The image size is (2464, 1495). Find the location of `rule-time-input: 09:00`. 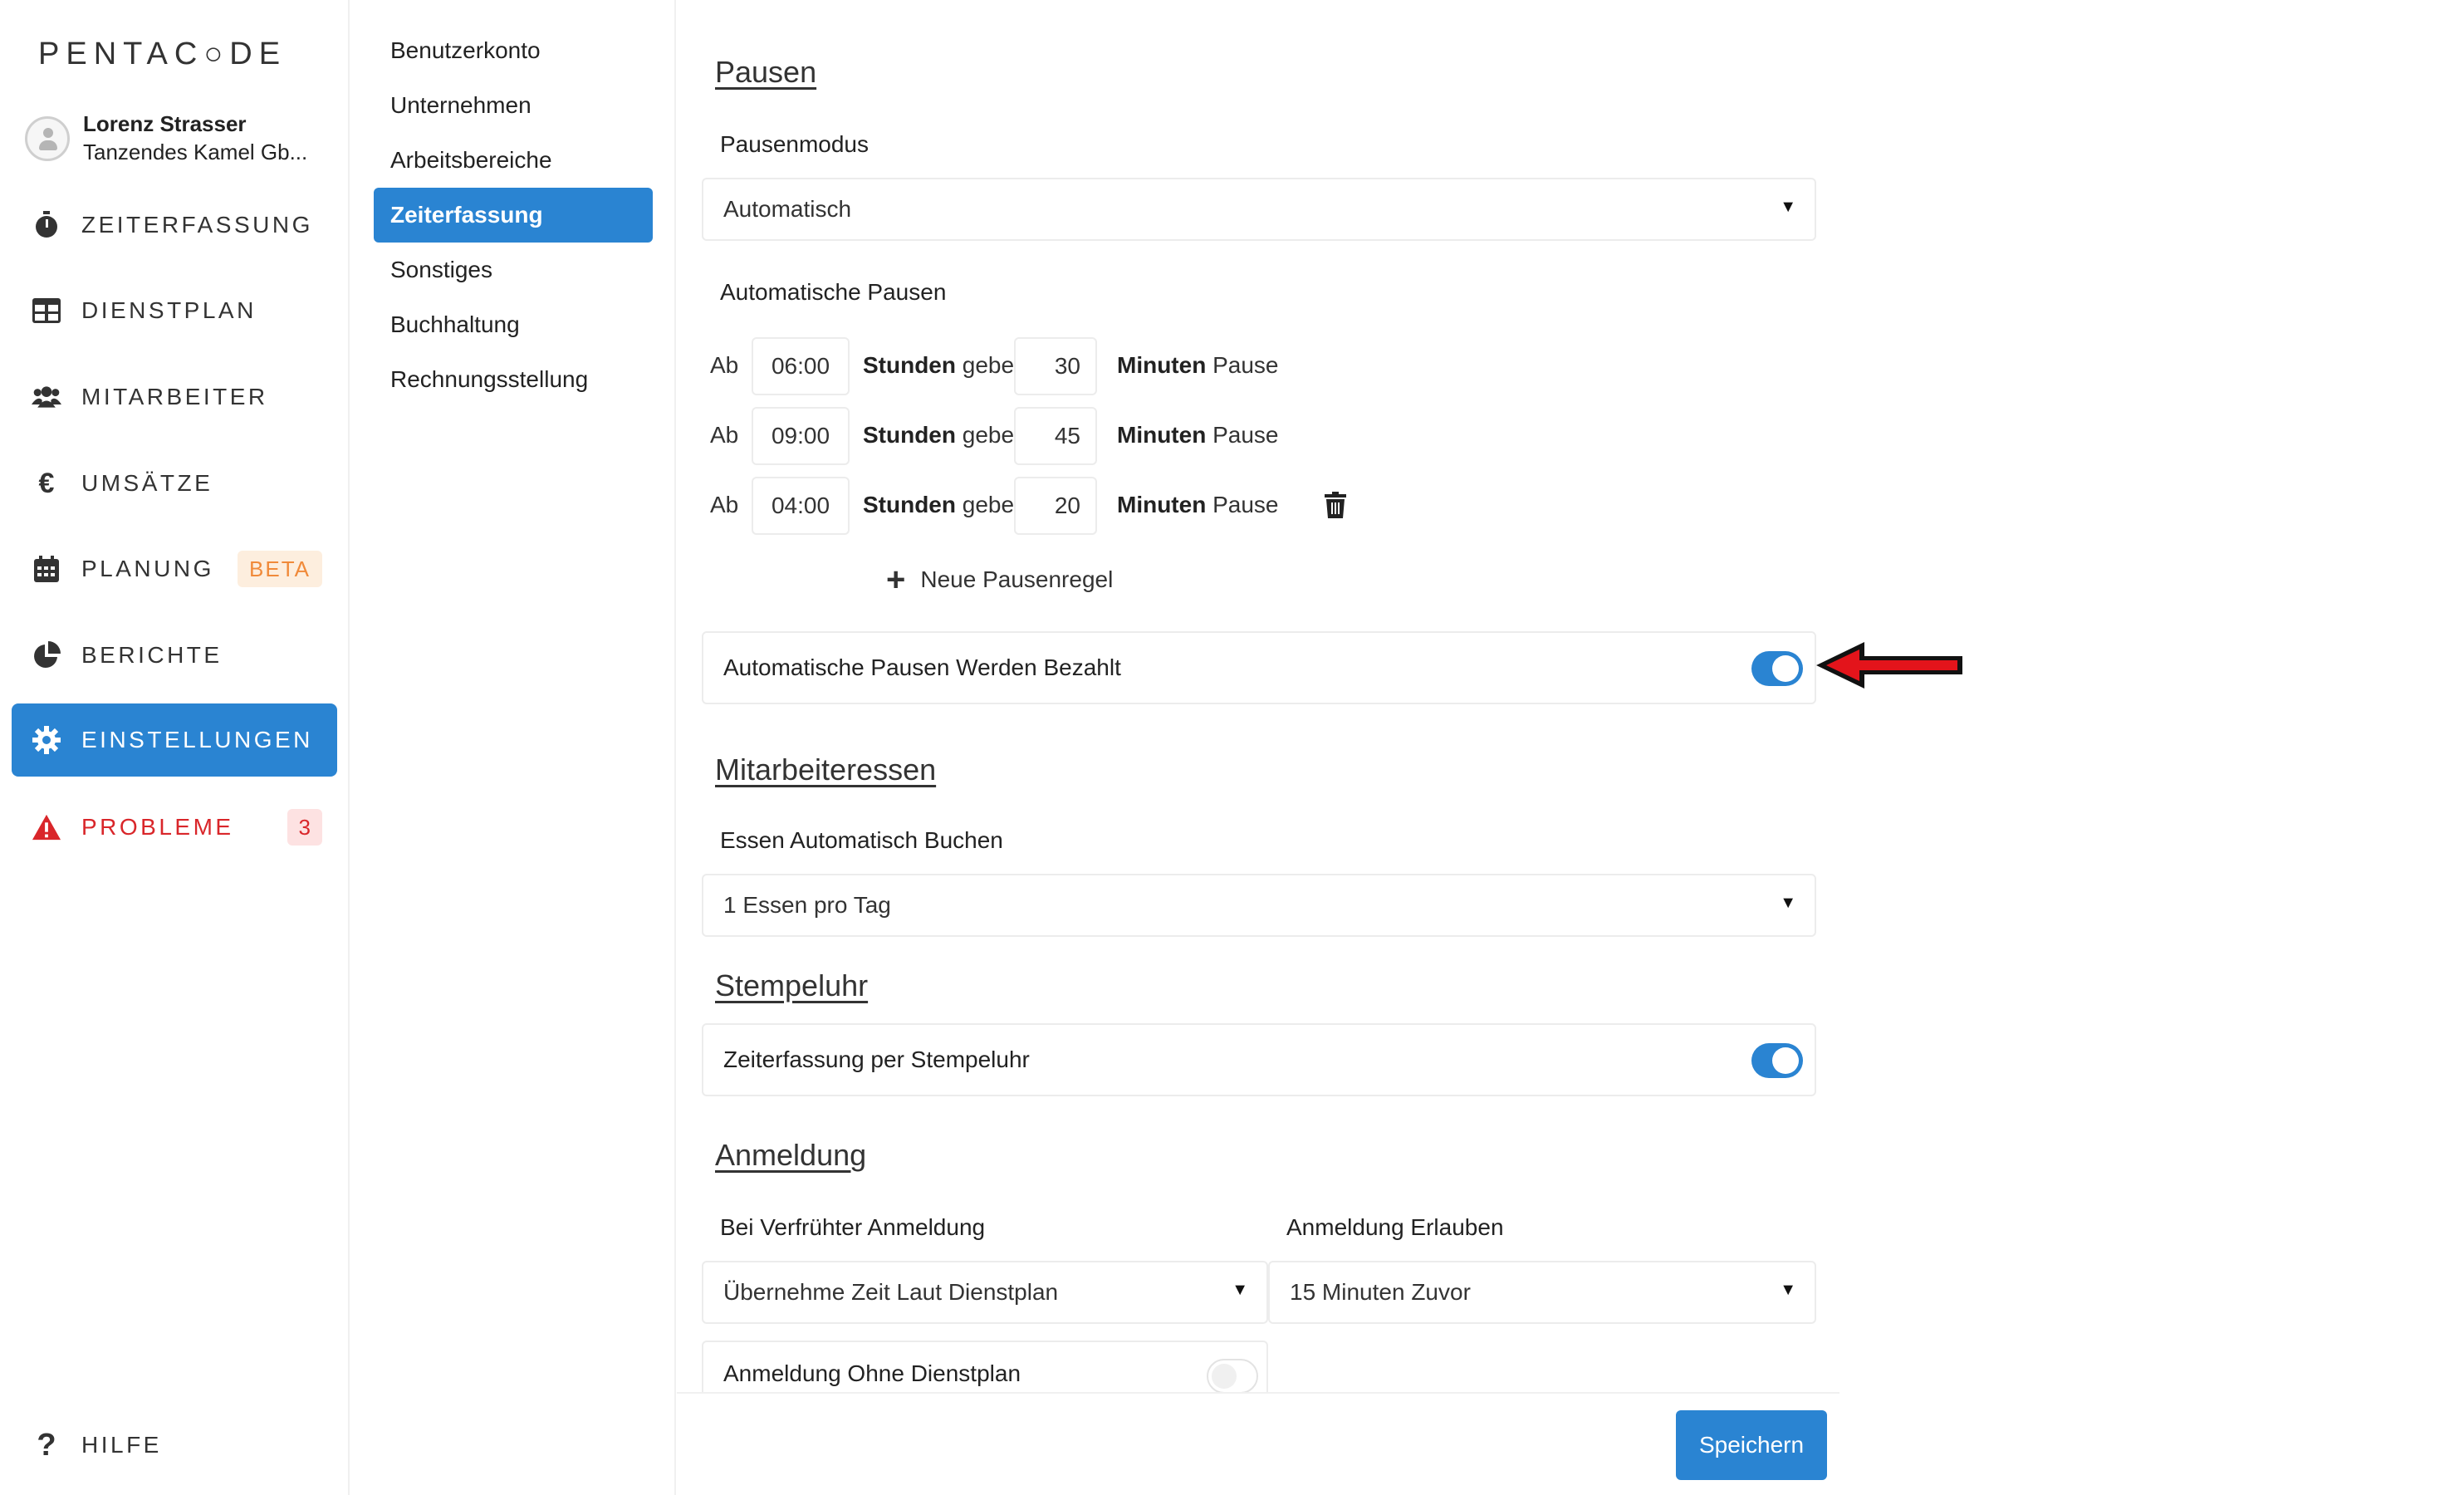

rule-time-input: 09:00 is located at coordinates (801, 436).